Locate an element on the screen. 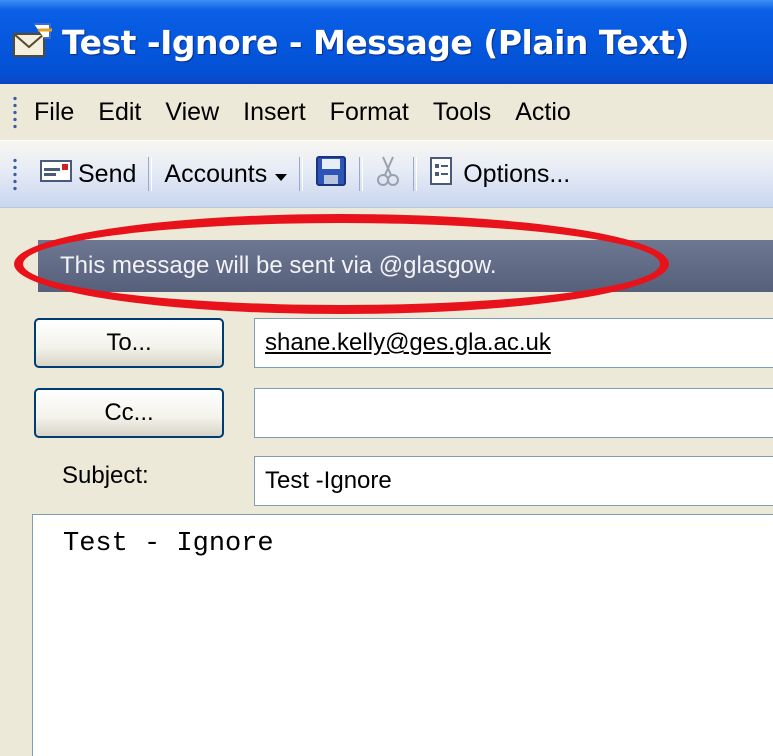  to-field: shane.kelly@ges.gla.ac.uk is located at coordinates (513, 343).